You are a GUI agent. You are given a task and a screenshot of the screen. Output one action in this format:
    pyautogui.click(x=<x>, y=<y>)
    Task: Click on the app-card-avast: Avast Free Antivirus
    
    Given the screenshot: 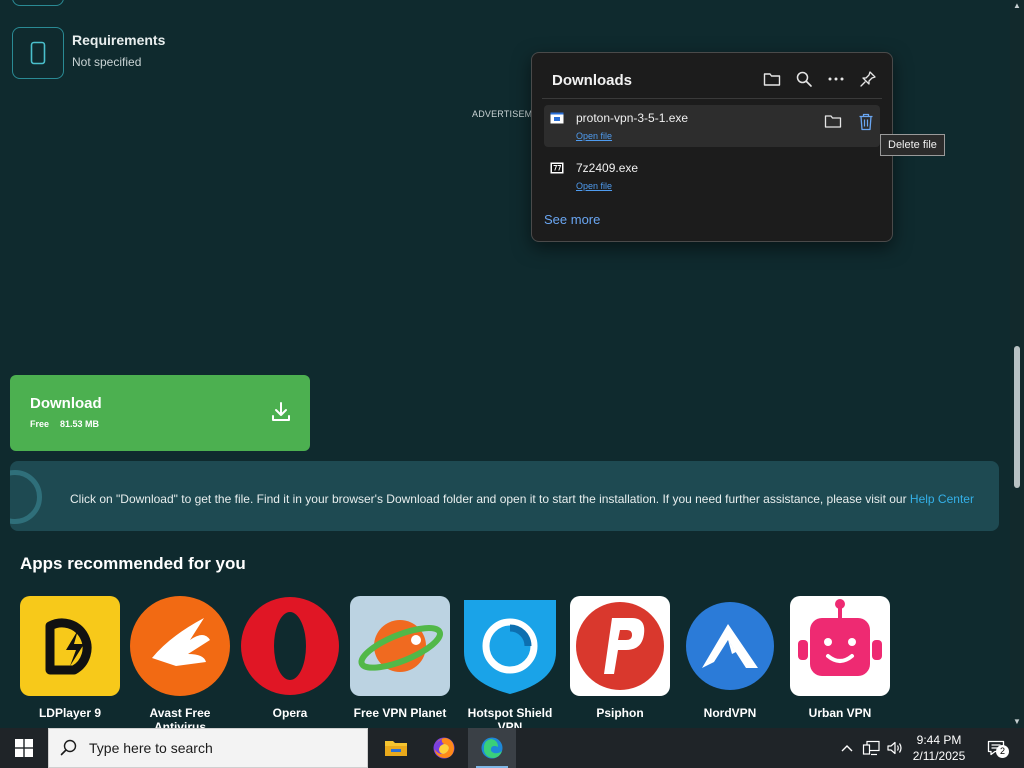 What is the action you would take?
    pyautogui.click(x=180, y=662)
    